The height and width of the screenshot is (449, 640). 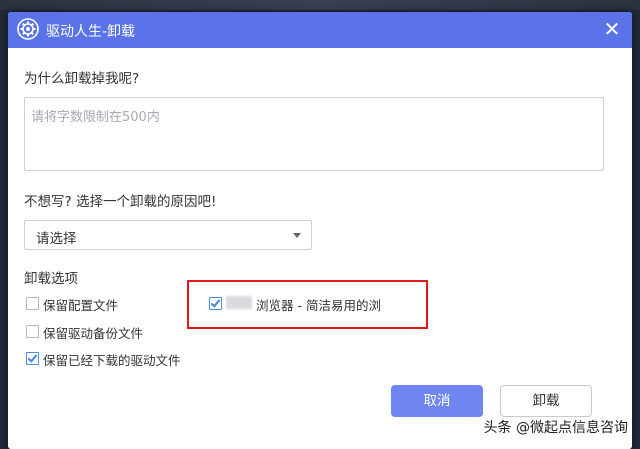 I want to click on checkbox-checked, so click(x=32, y=358).